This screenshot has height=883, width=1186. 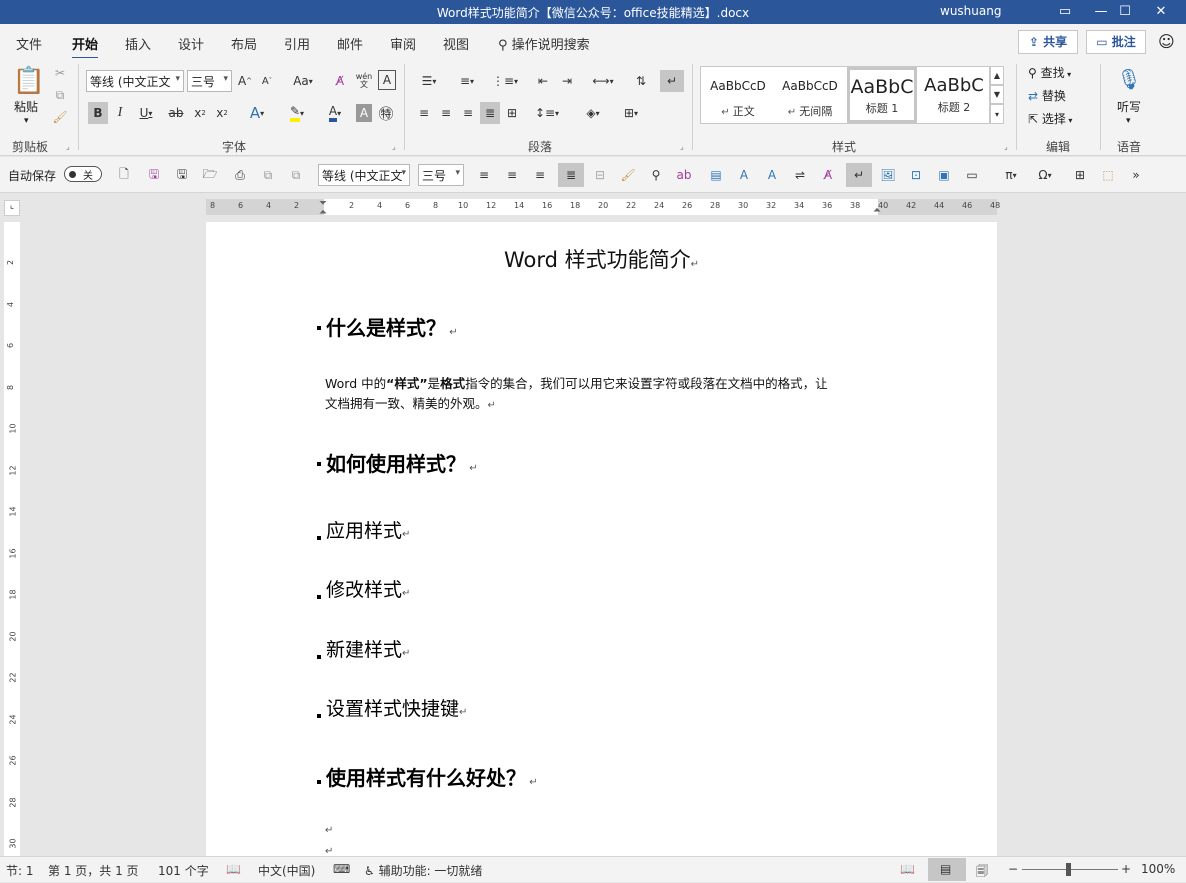 What do you see at coordinates (593, 113) in the screenshot?
I see `shading-icon: ◈ ▾` at bounding box center [593, 113].